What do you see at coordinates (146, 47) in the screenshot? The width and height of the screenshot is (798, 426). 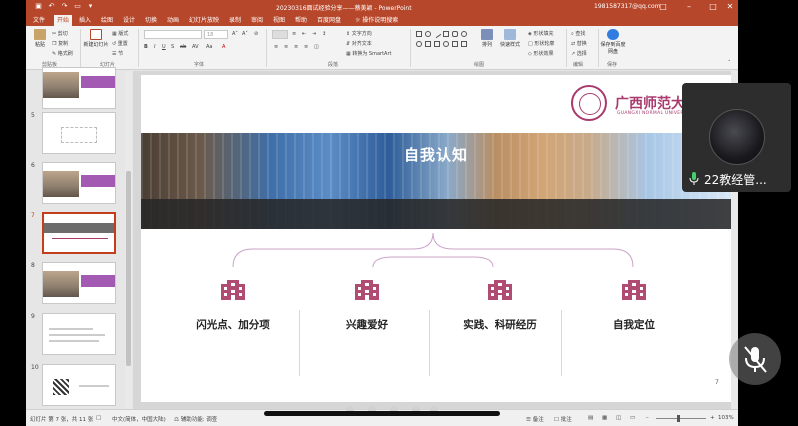 I see `bold-button: B` at bounding box center [146, 47].